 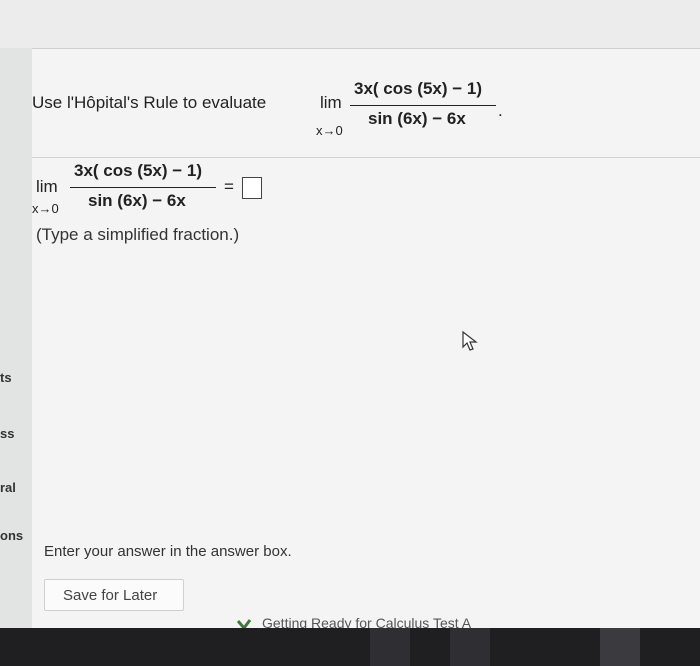 What do you see at coordinates (366, 157) in the screenshot?
I see `section-divider` at bounding box center [366, 157].